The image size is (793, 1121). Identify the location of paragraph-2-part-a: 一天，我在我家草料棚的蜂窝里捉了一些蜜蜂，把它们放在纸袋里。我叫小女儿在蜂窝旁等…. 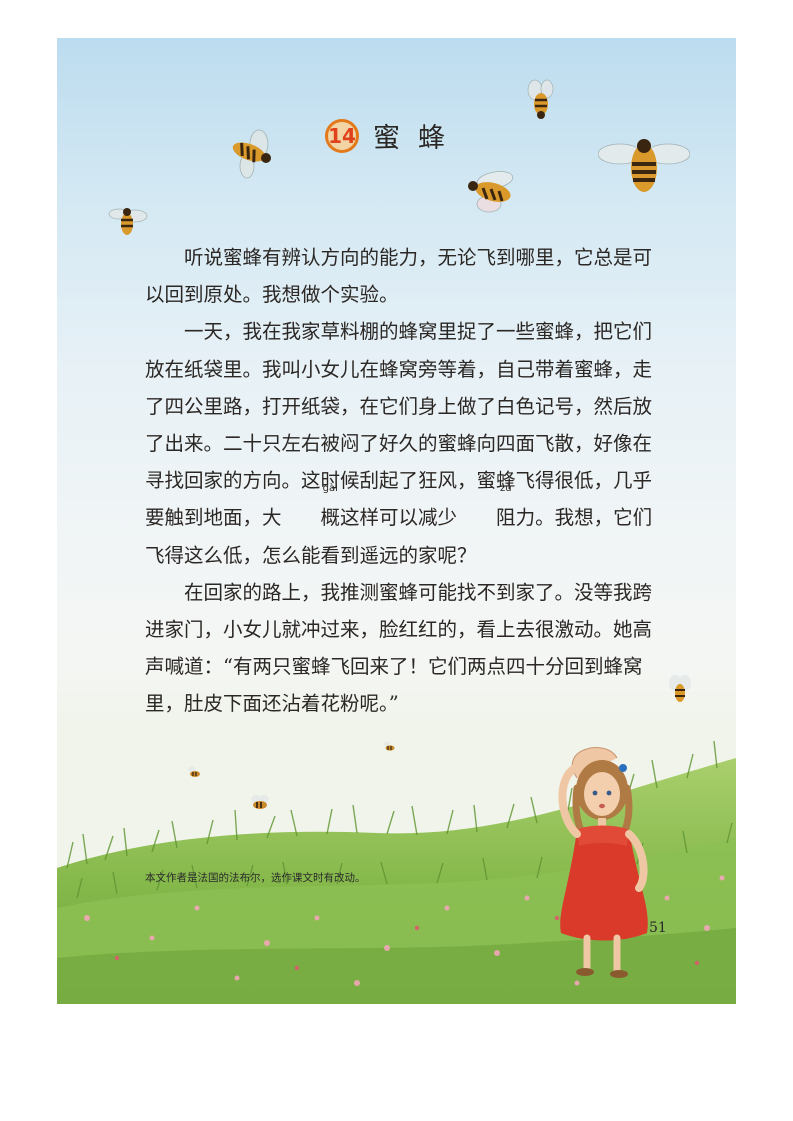
(399, 425).